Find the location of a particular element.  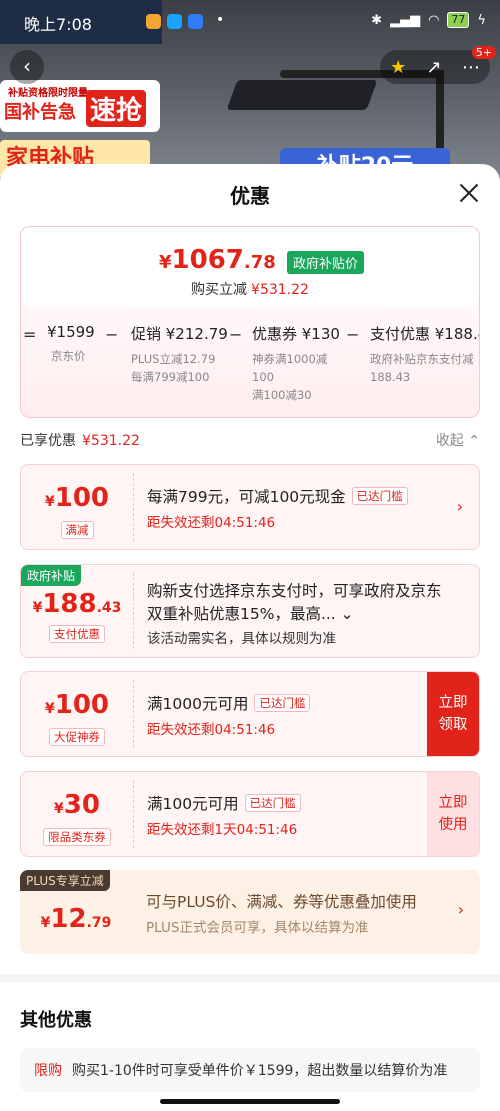

value-decimal: .43 is located at coordinates (109, 608).